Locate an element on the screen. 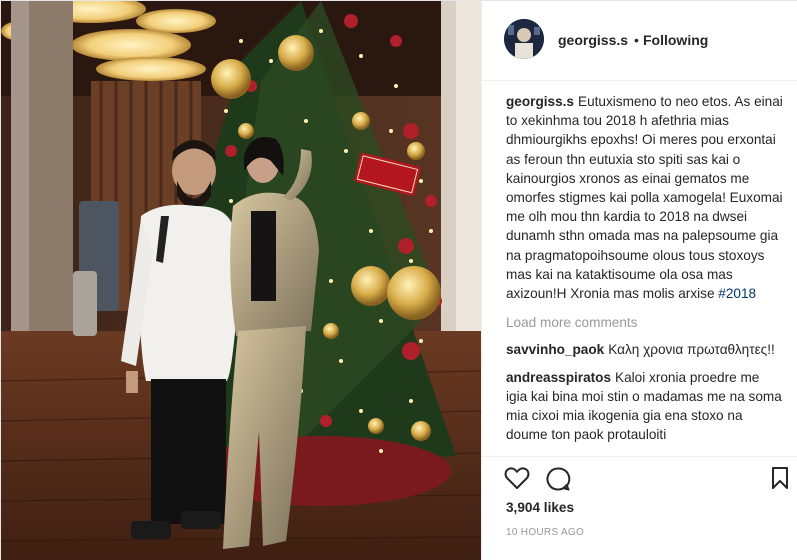 The width and height of the screenshot is (797, 560). heart-icon is located at coordinates (517, 480).